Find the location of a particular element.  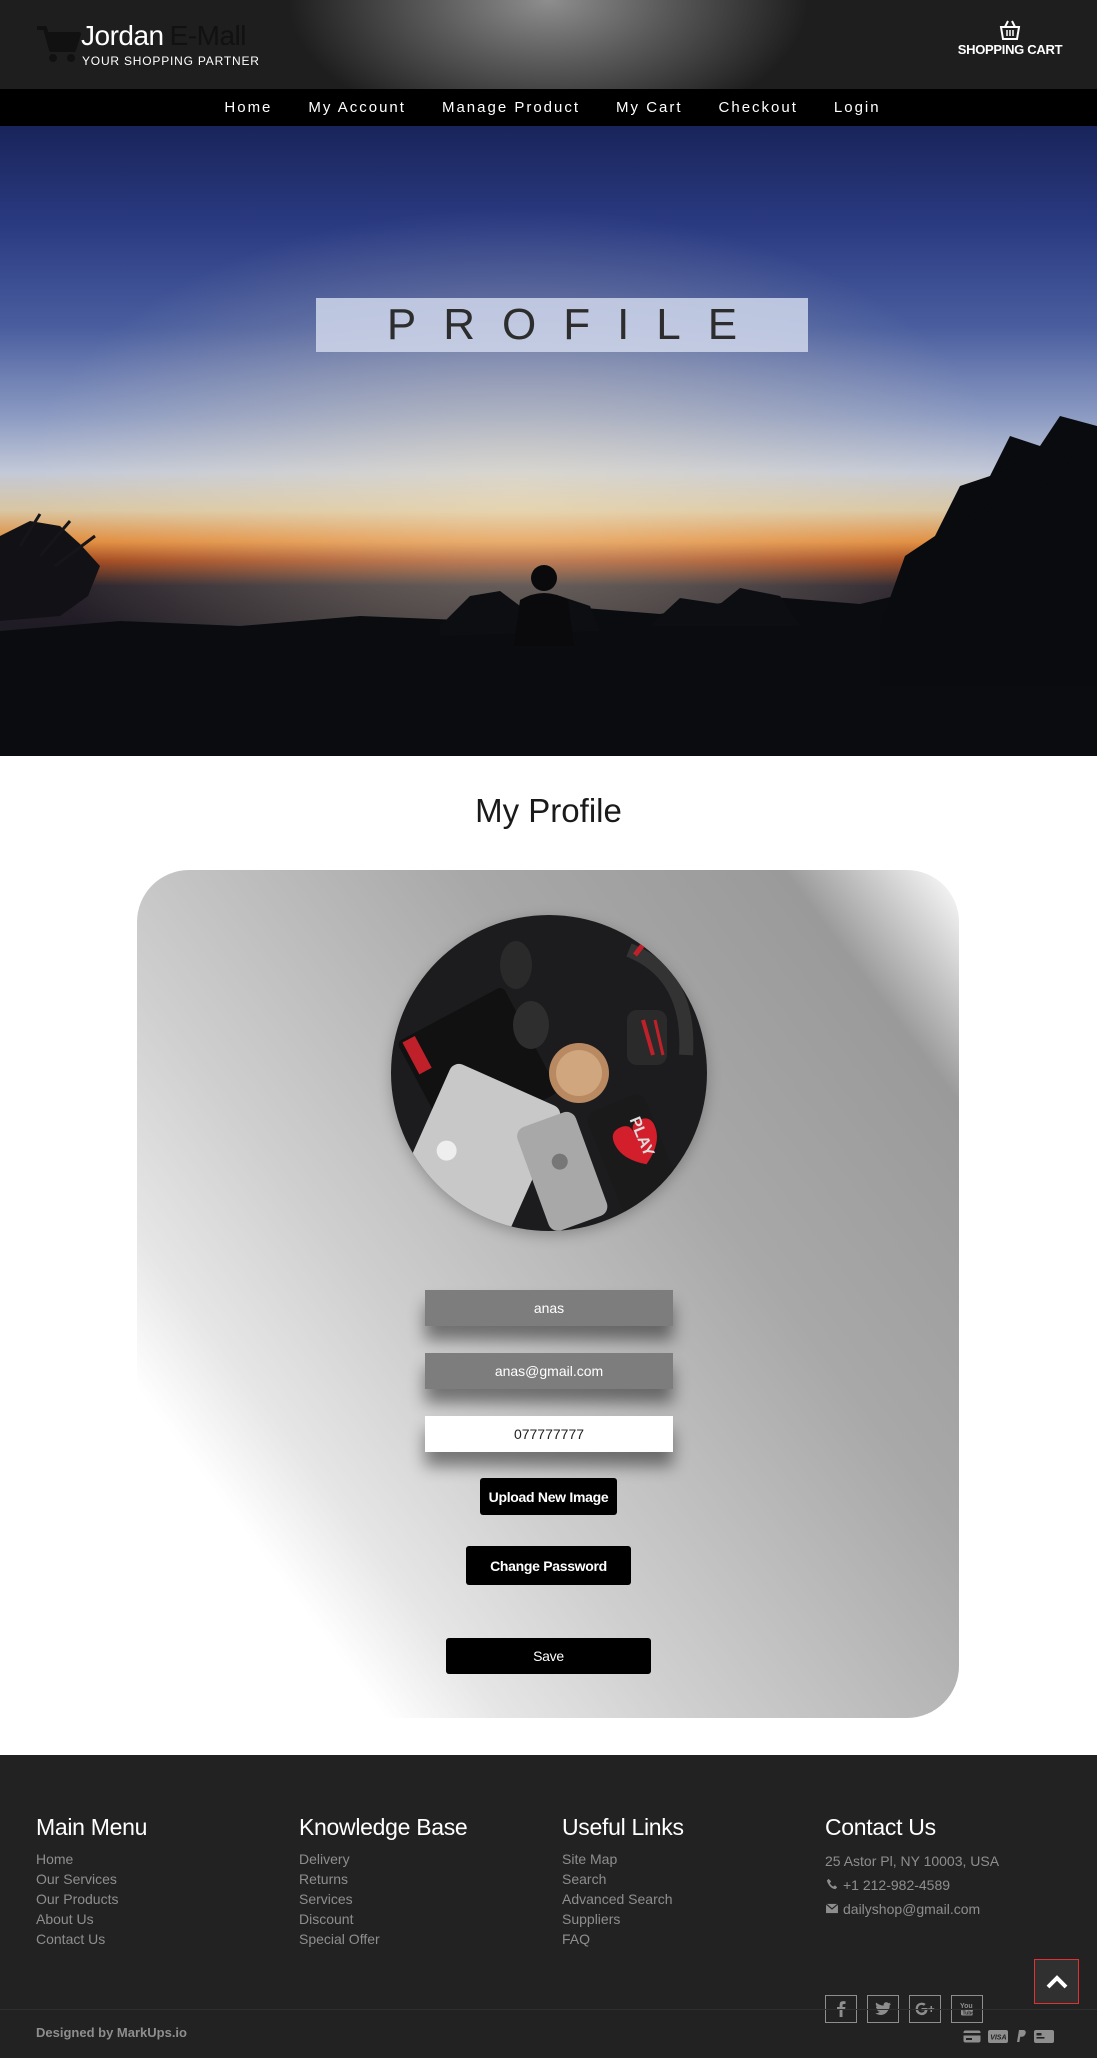

avatar-image: PLAY is located at coordinates (549, 1073).